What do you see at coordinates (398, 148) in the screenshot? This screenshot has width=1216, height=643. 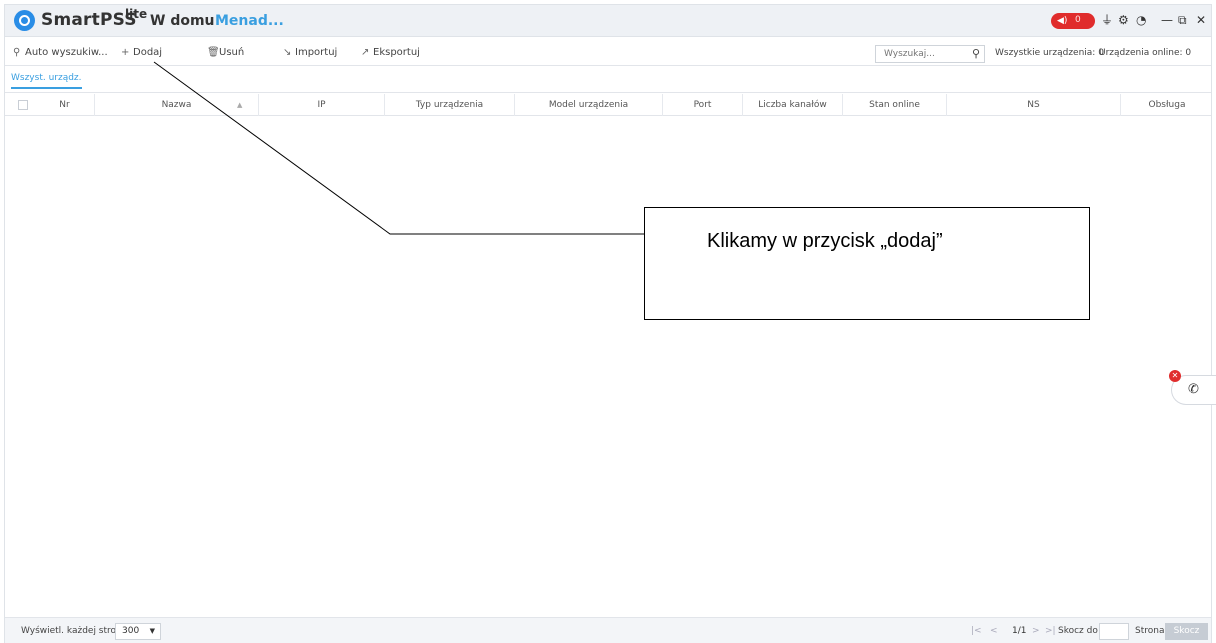 I see `callout-pointer-line` at bounding box center [398, 148].